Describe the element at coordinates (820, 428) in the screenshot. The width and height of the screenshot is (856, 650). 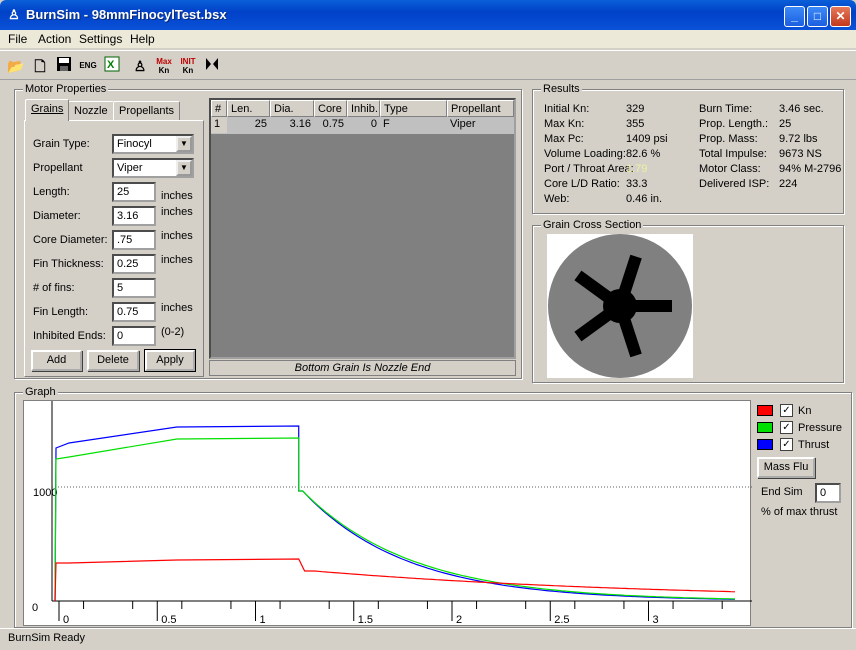
I see `pressure-legend-label: Pressure` at that location.